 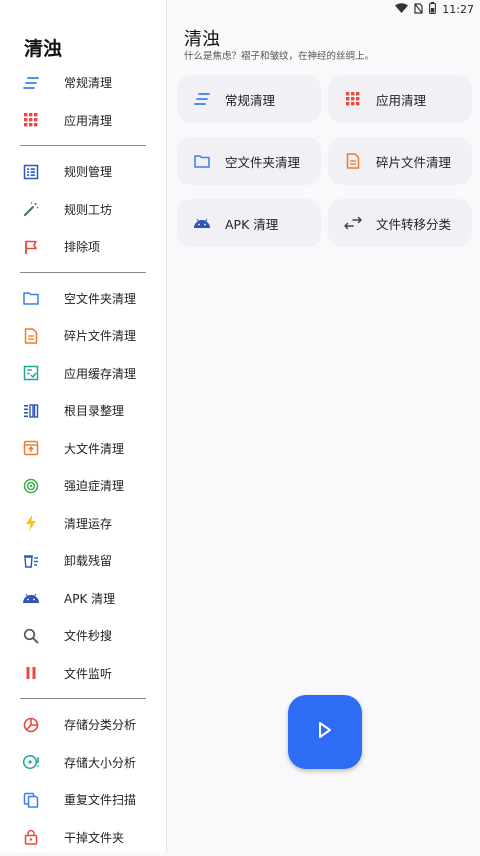 What do you see at coordinates (88, 209) in the screenshot?
I see `drawer-item-label: 规则工坊` at bounding box center [88, 209].